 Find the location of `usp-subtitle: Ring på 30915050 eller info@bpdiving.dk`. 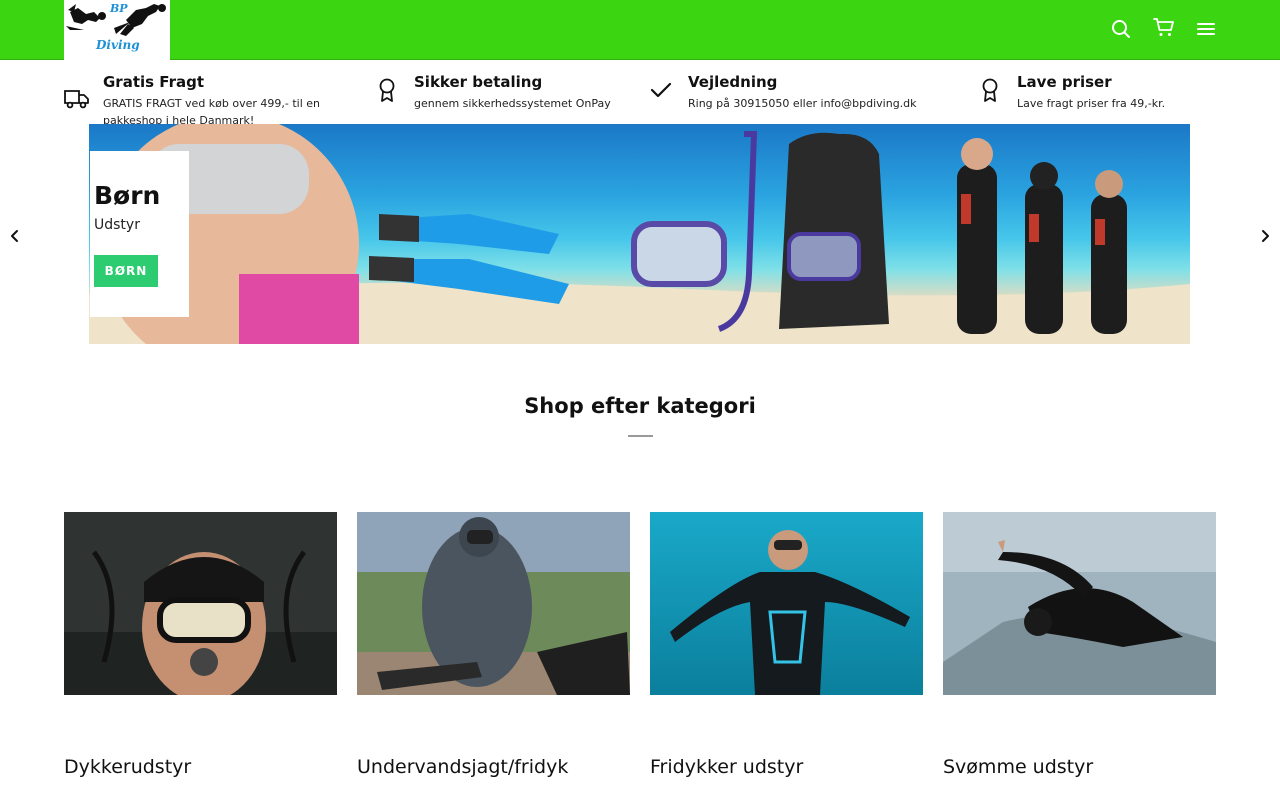

usp-subtitle: Ring på 30915050 eller info@bpdiving.dk is located at coordinates (802, 103).